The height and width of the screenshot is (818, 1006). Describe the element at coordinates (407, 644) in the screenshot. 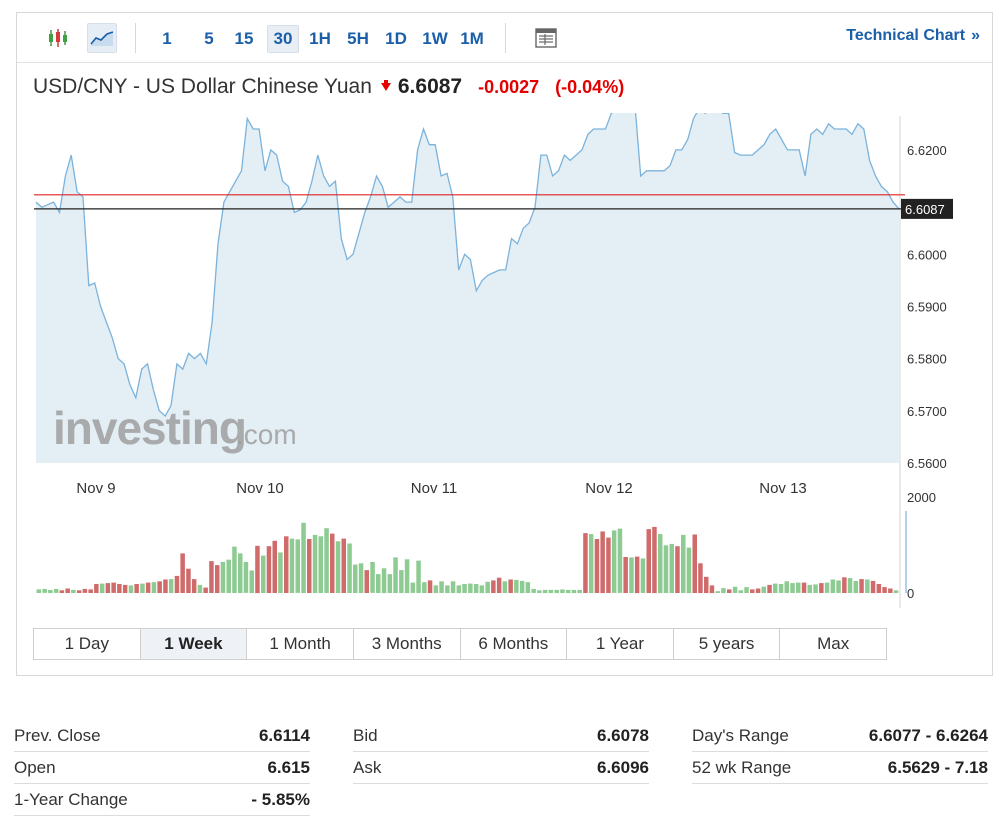

I see `range-tab-3-months: 3 Months` at that location.